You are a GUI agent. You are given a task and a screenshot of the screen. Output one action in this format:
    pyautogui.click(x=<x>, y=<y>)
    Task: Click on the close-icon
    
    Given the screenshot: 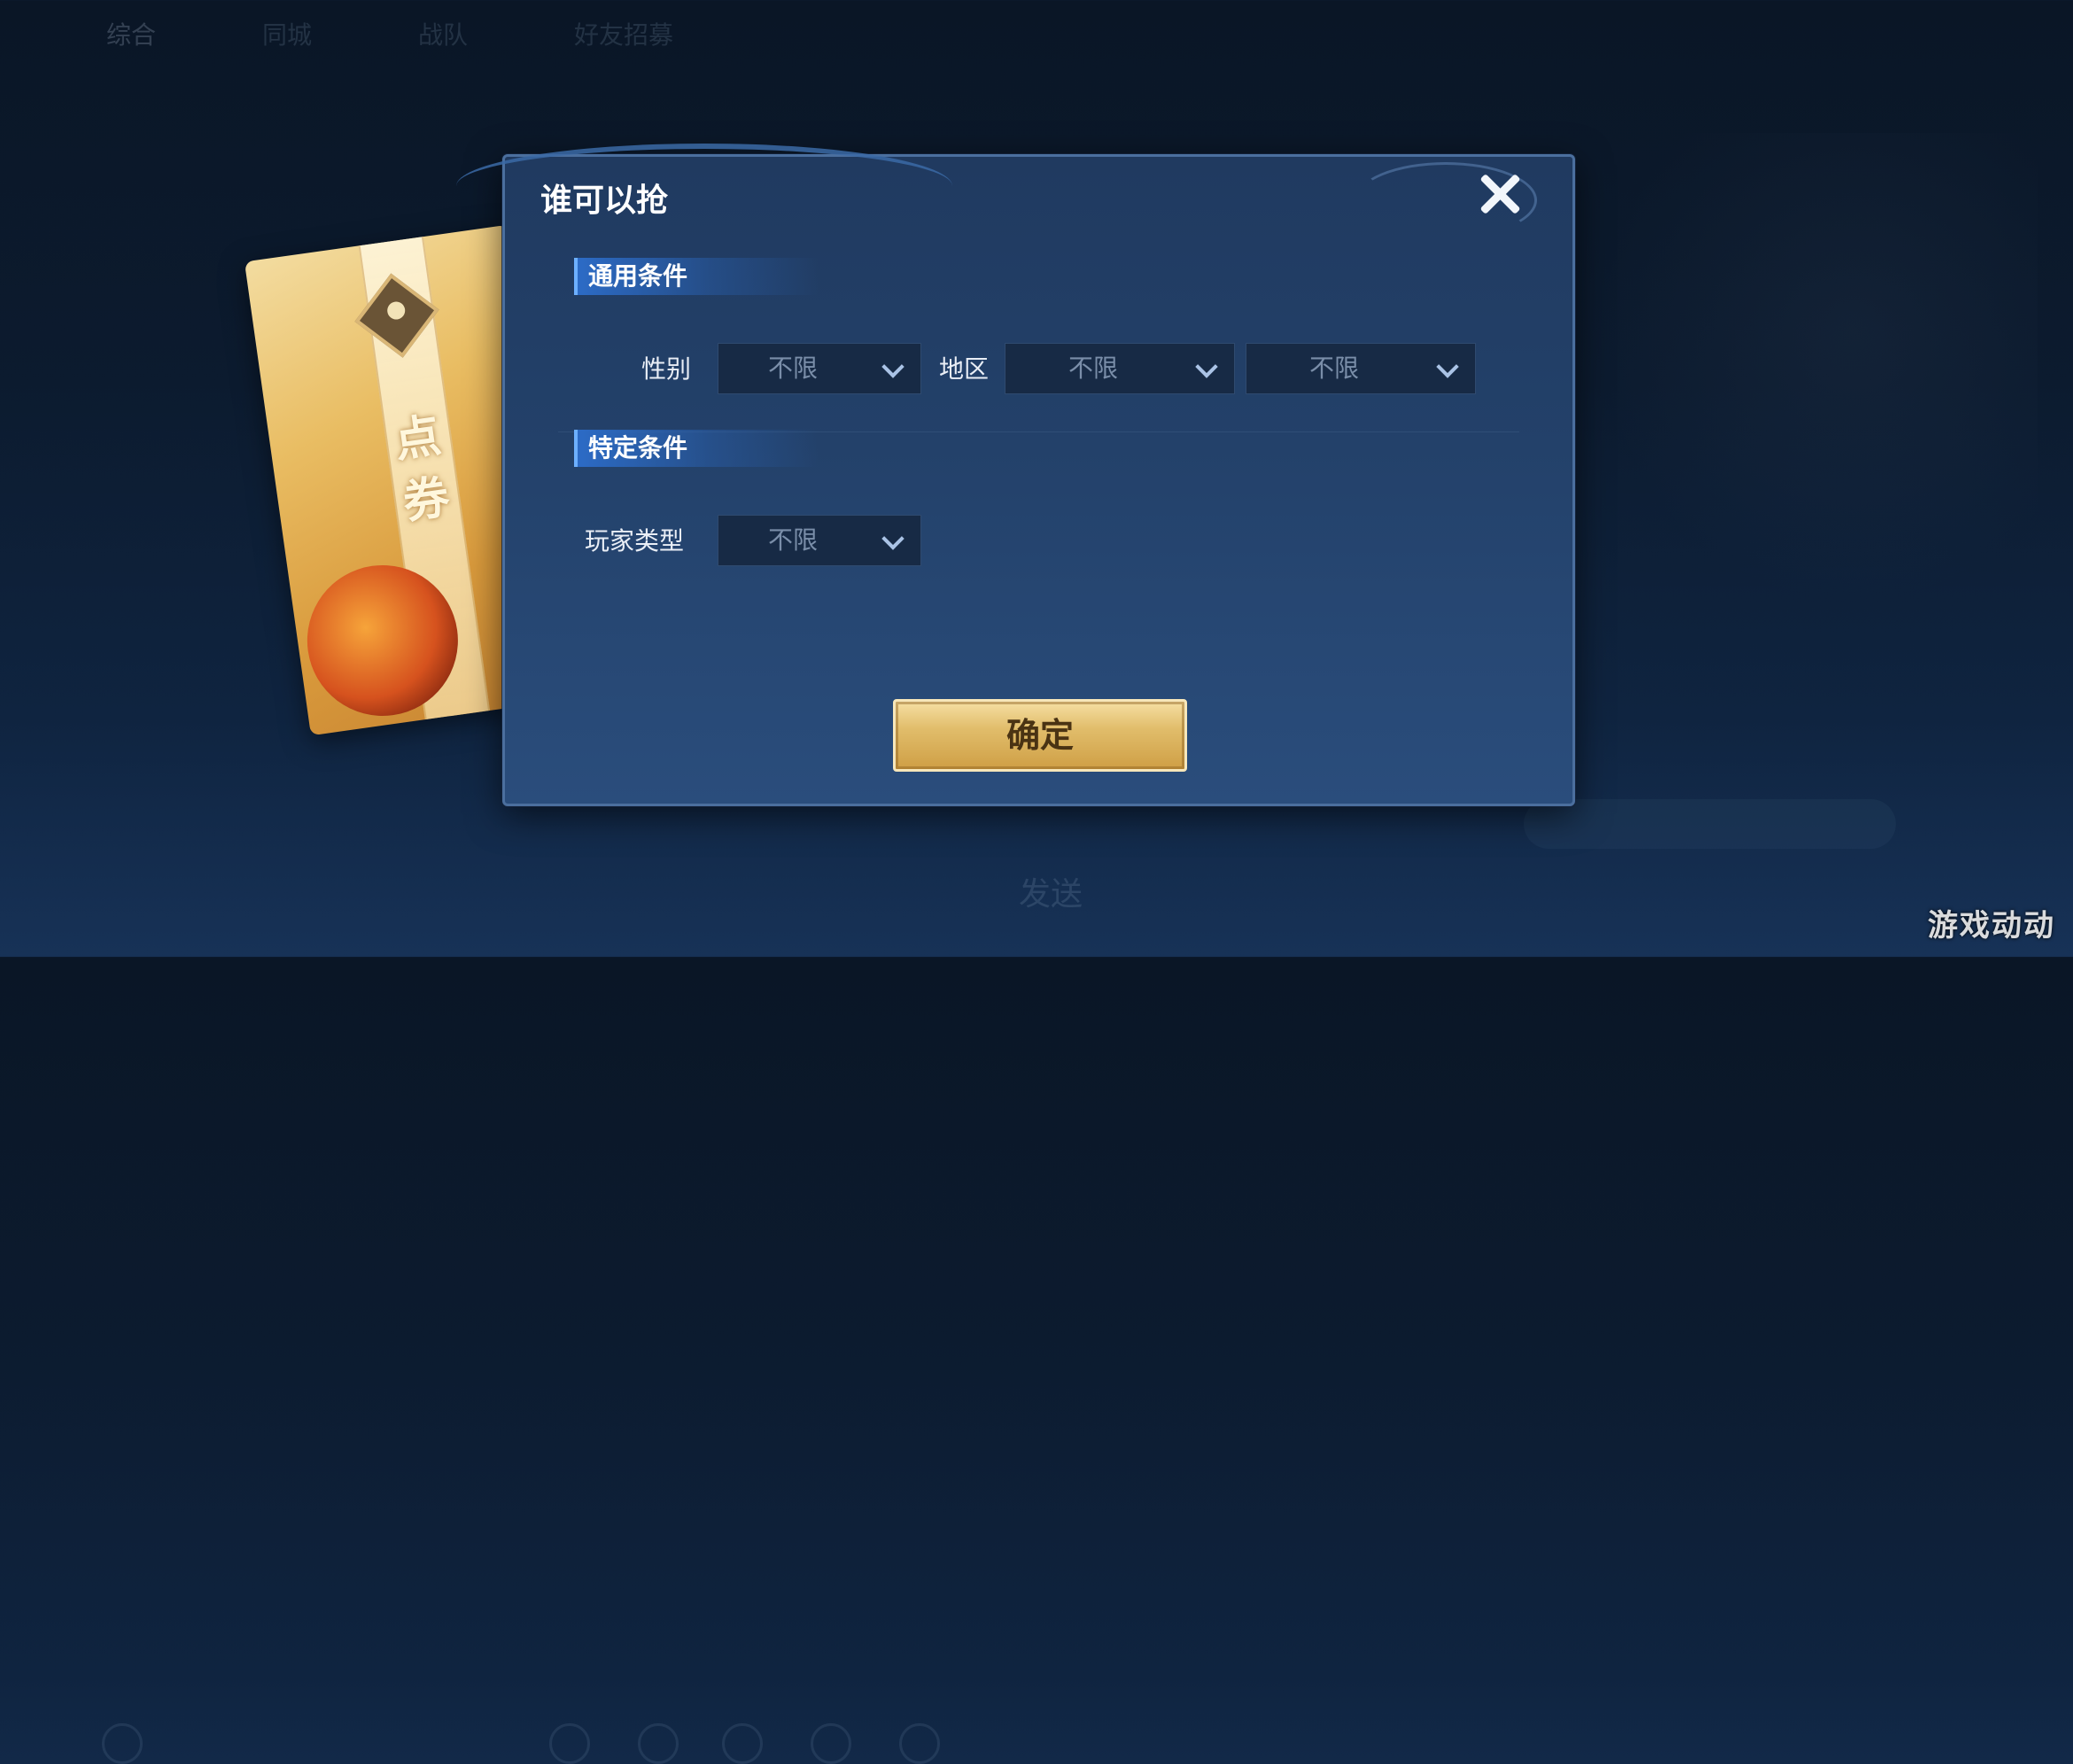 What is the action you would take?
    pyautogui.click(x=1499, y=194)
    